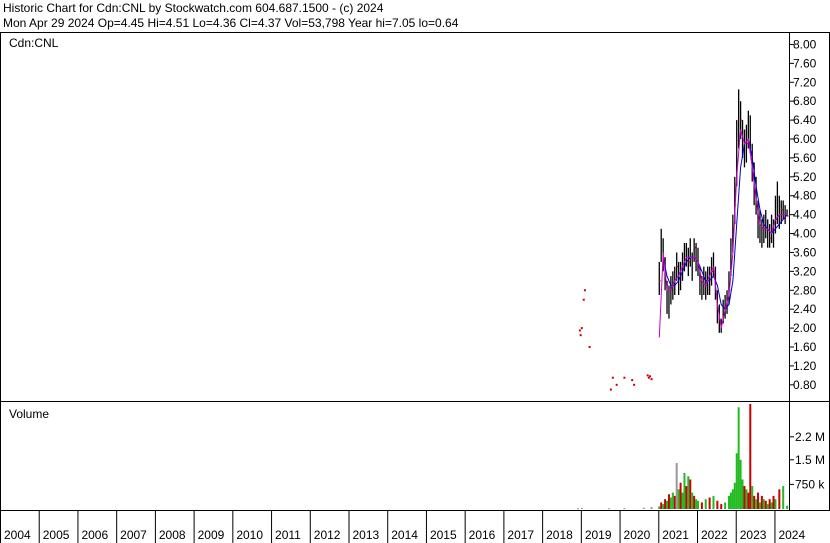 The height and width of the screenshot is (543, 830). I want to click on volume-plot: 2.2 M 1.5 M 750 k, so click(700, 456).